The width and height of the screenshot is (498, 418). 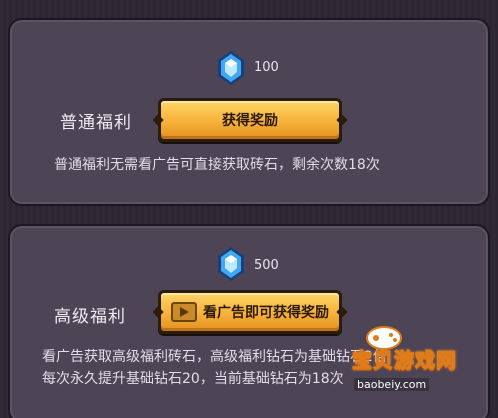 I want to click on premium-reward-description-line2: 每次永久提升基础钻石20，当前基础钻石为18次, so click(x=193, y=379).